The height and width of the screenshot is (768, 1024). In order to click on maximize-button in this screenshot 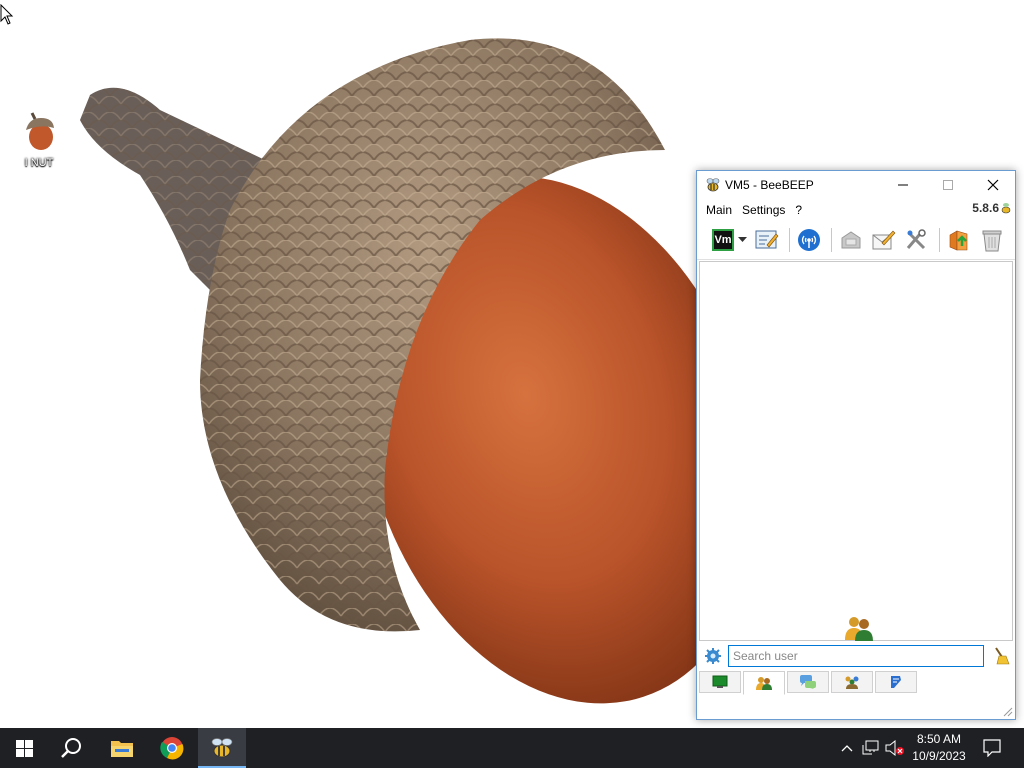, I will do `click(947, 185)`.